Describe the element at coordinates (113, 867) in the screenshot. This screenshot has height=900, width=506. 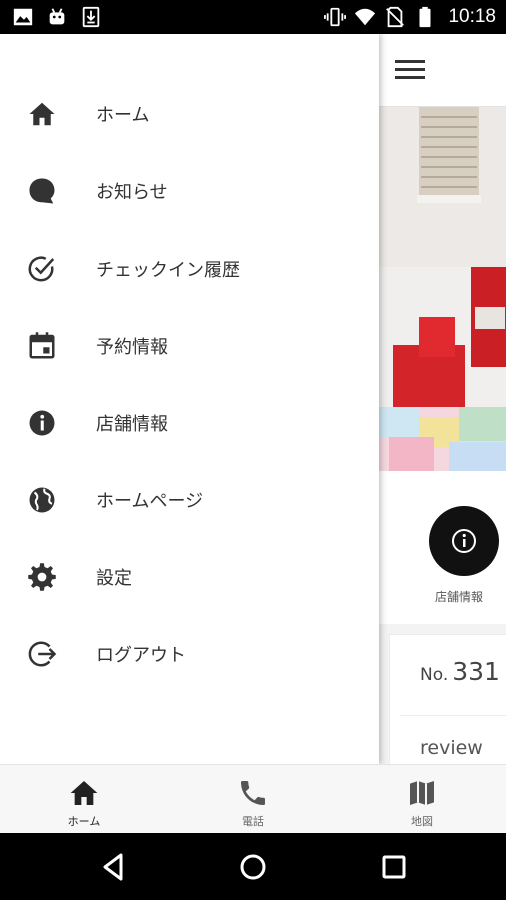
I see `back-icon` at that location.